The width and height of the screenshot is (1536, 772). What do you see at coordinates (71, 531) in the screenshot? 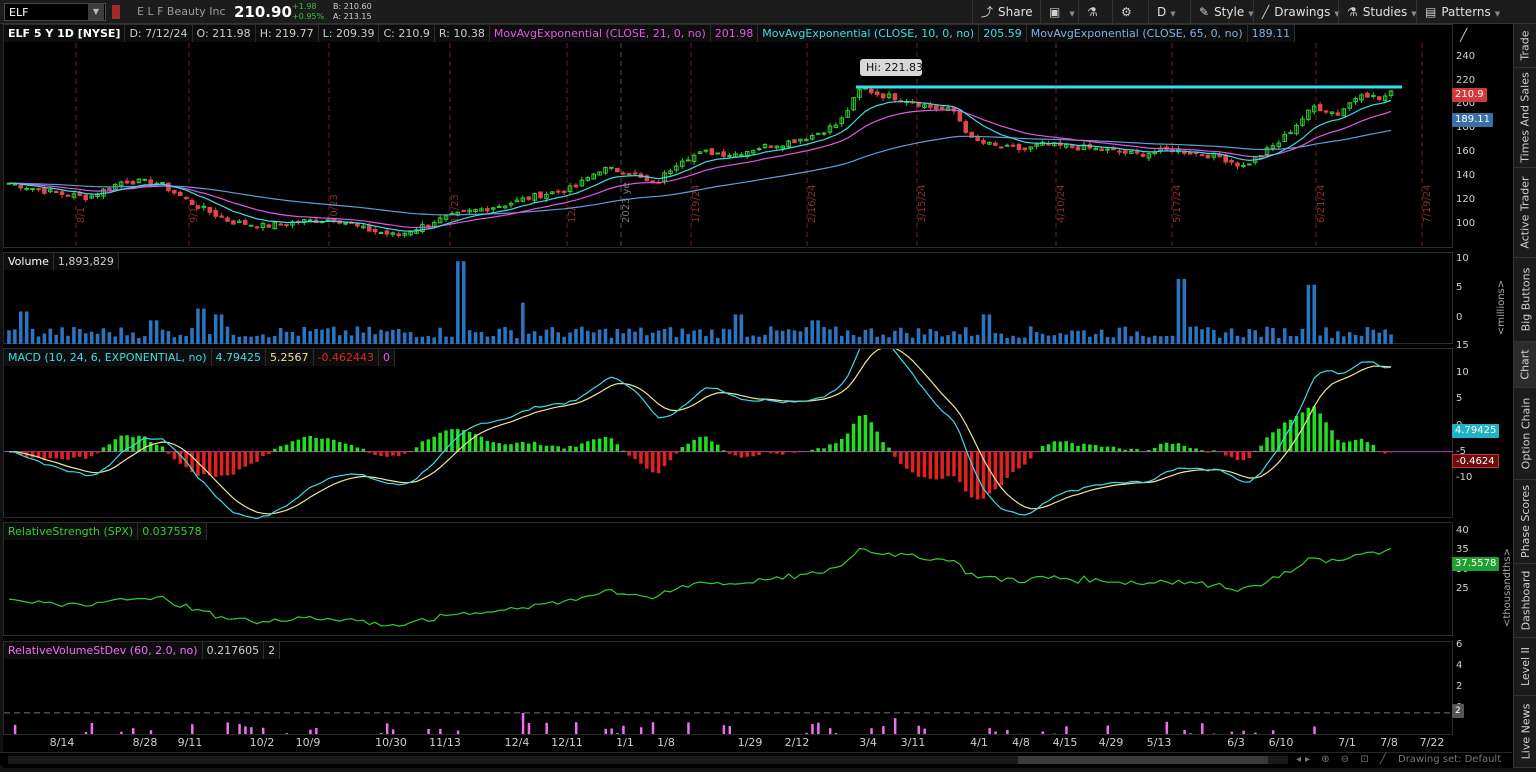
I see `rs-label: RelativeStrength (SPX)` at bounding box center [71, 531].